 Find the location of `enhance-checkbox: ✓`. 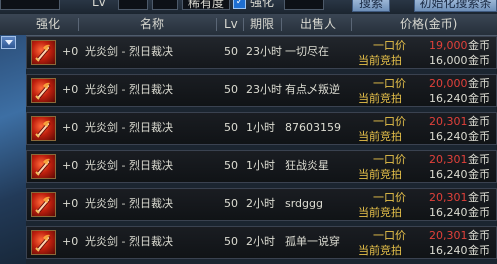

enhance-checkbox: ✓ is located at coordinates (239, 4).